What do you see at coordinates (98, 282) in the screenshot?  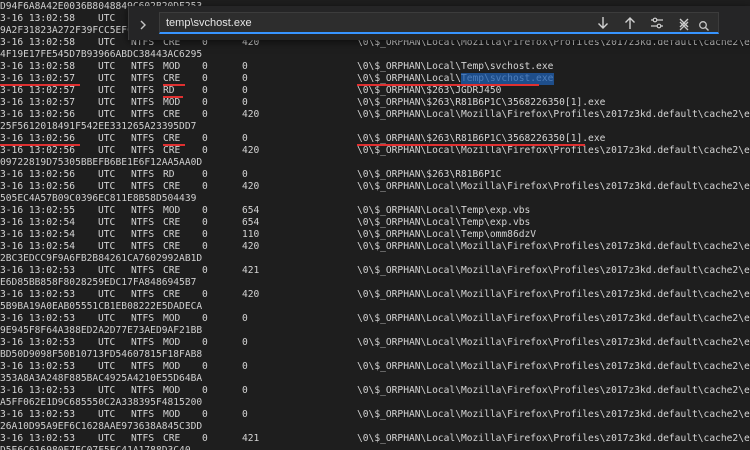 I see `hash-text: E6D85BB858F8028259EDC17FA8486945B7` at bounding box center [98, 282].